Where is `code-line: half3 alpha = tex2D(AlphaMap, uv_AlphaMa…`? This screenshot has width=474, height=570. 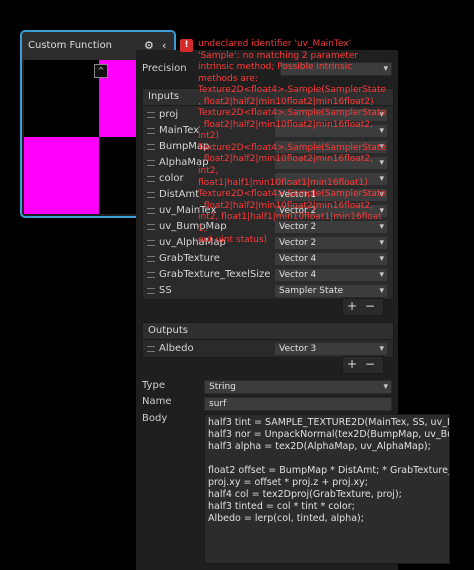
code-line: half3 alpha = tex2D(AlphaMap, uv_AlphaMa… is located at coordinates (319, 446).